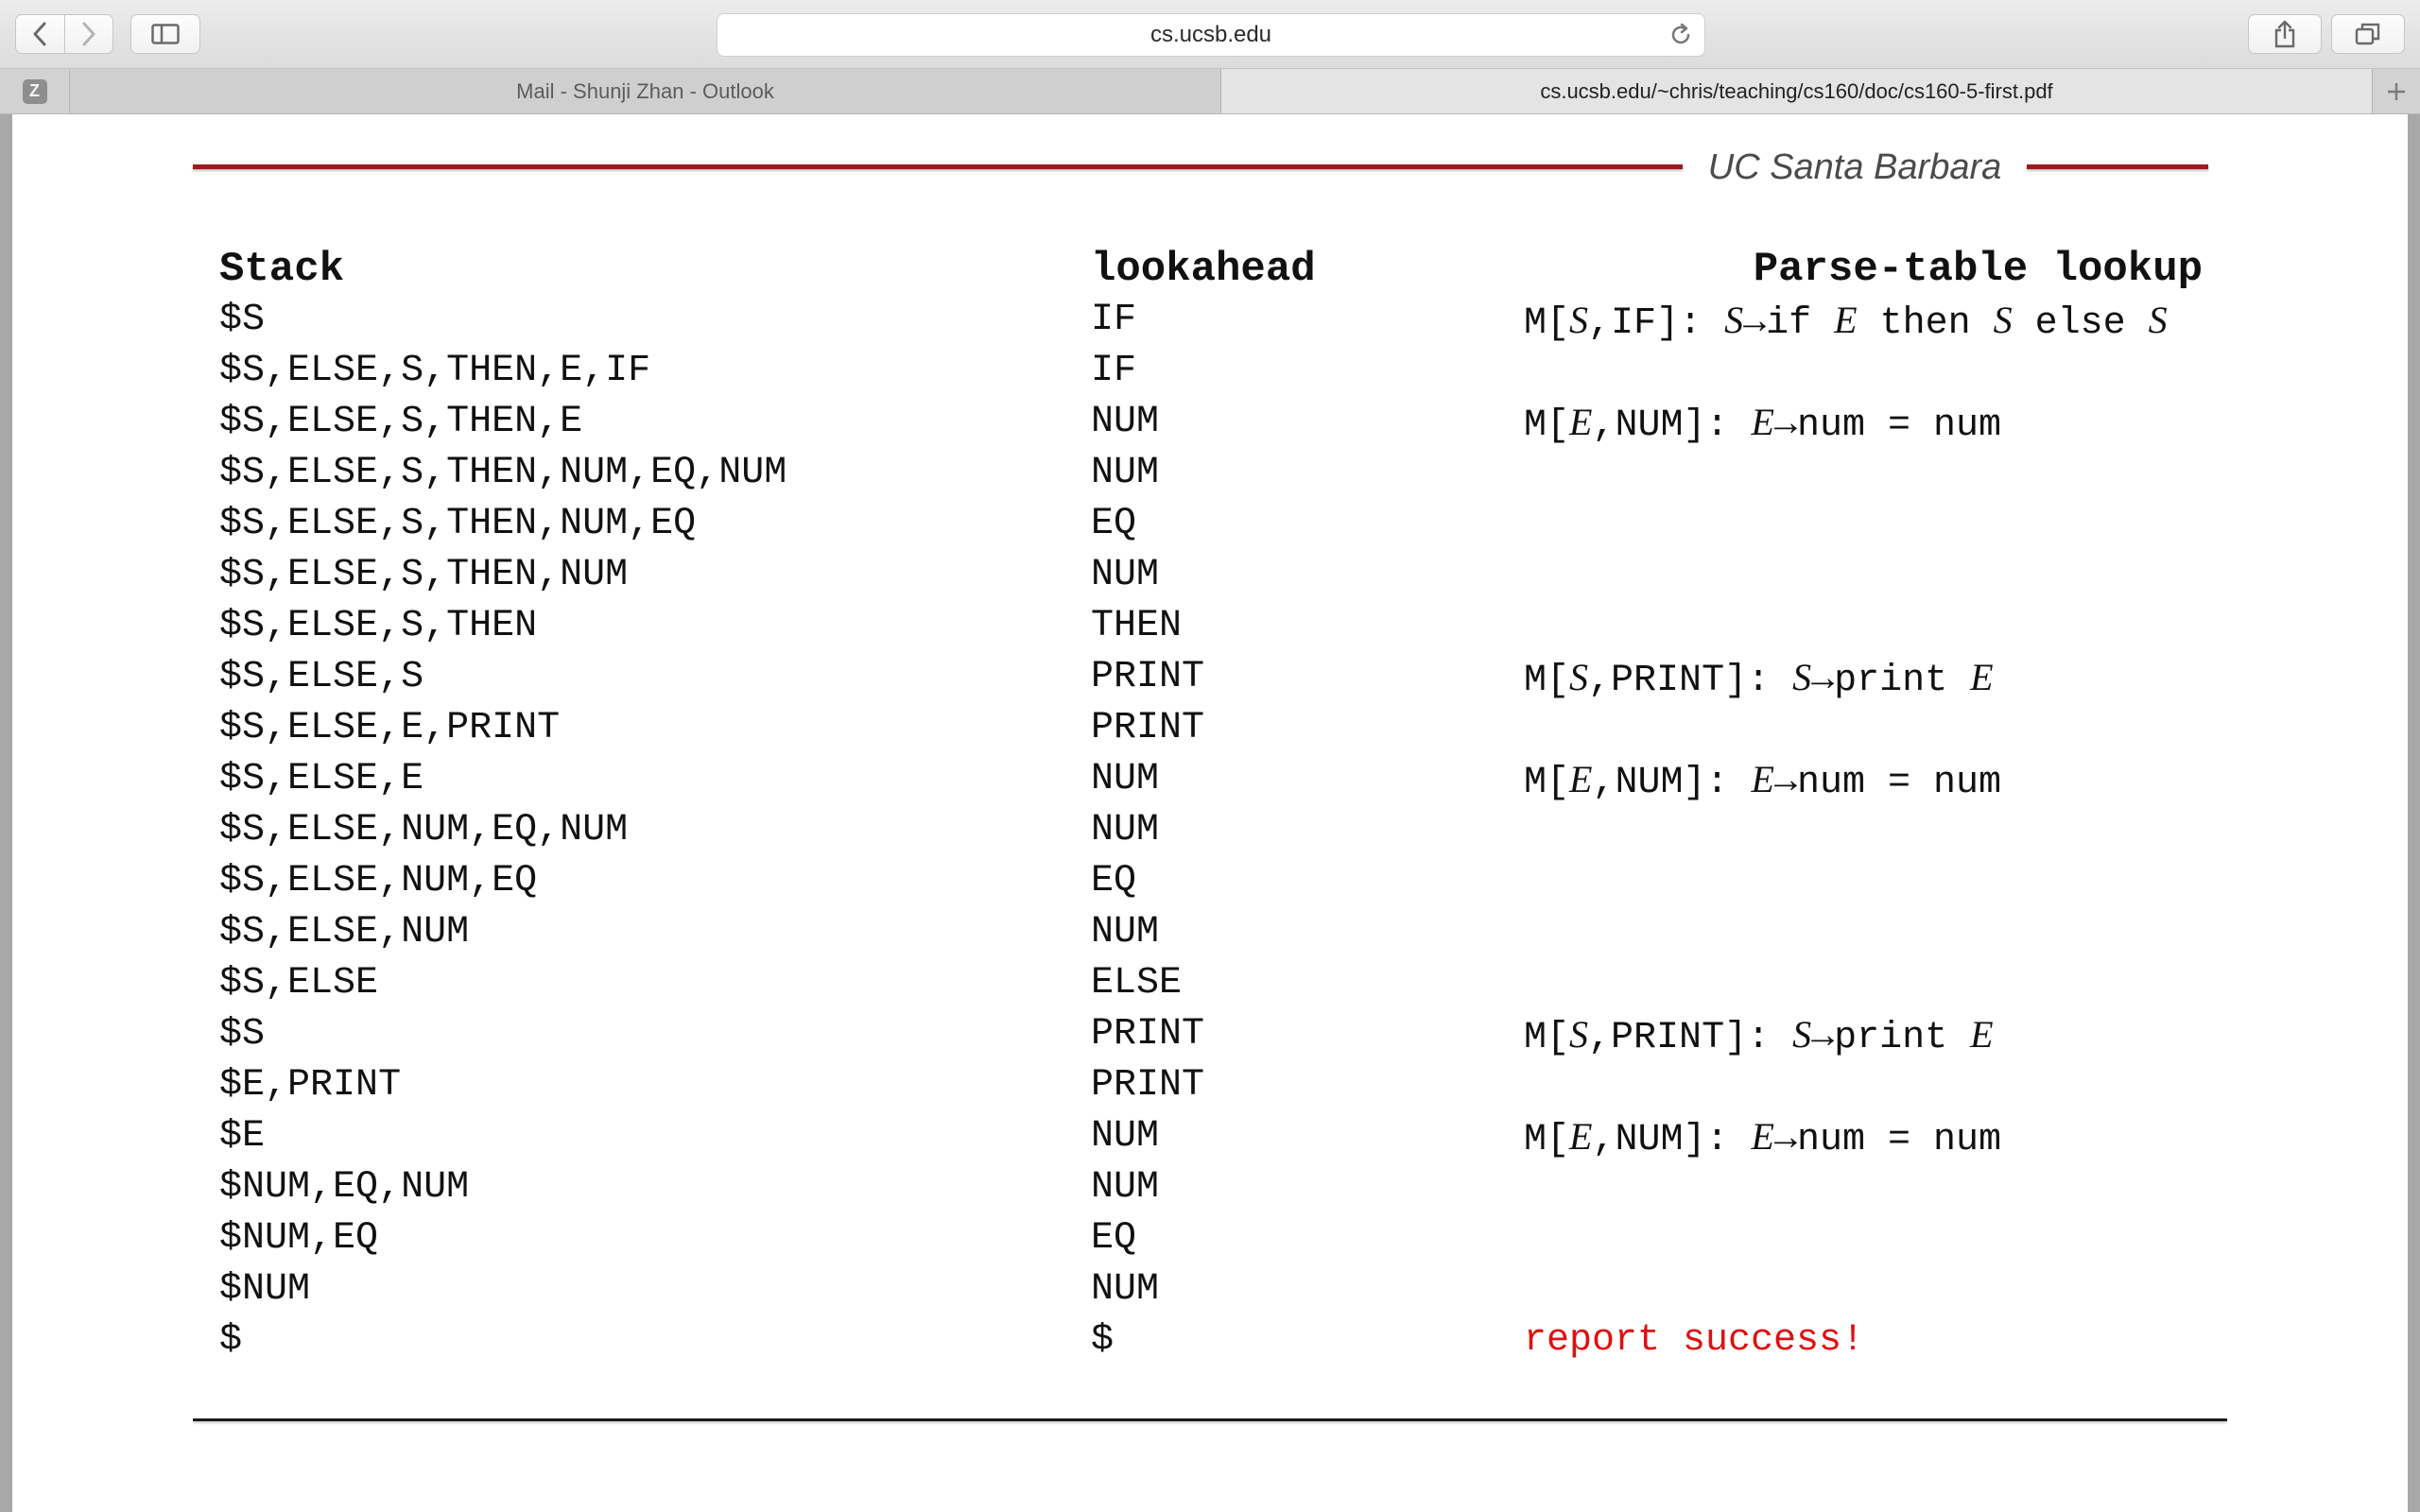 Image resolution: width=2420 pixels, height=1512 pixels. I want to click on column-header-stack: Stack, so click(282, 269).